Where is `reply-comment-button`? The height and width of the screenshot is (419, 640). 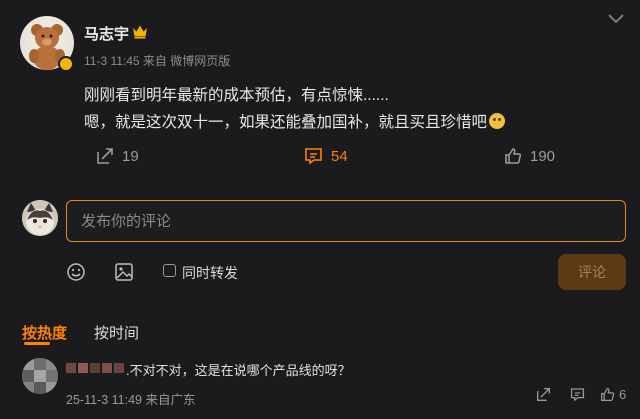 reply-comment-button is located at coordinates (577, 394).